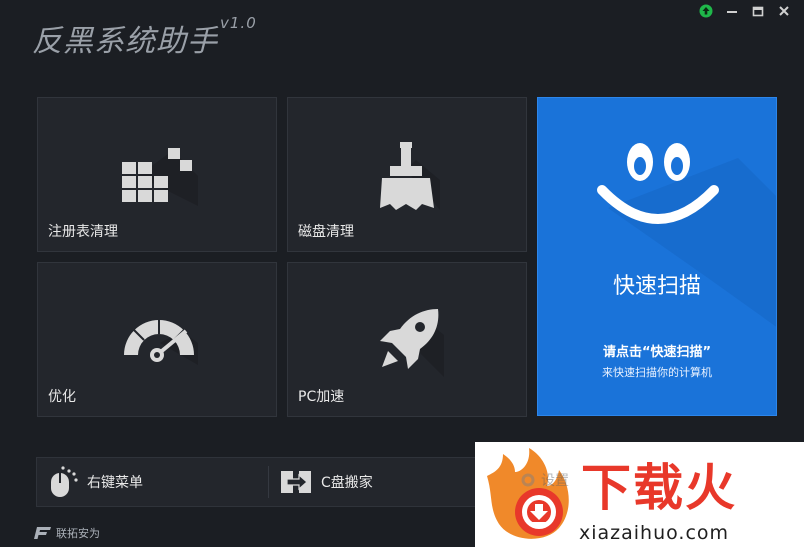 Image resolution: width=804 pixels, height=547 pixels. I want to click on watermark-overlay: 设置 下载火 xiazaihuo.com, so click(639, 494).